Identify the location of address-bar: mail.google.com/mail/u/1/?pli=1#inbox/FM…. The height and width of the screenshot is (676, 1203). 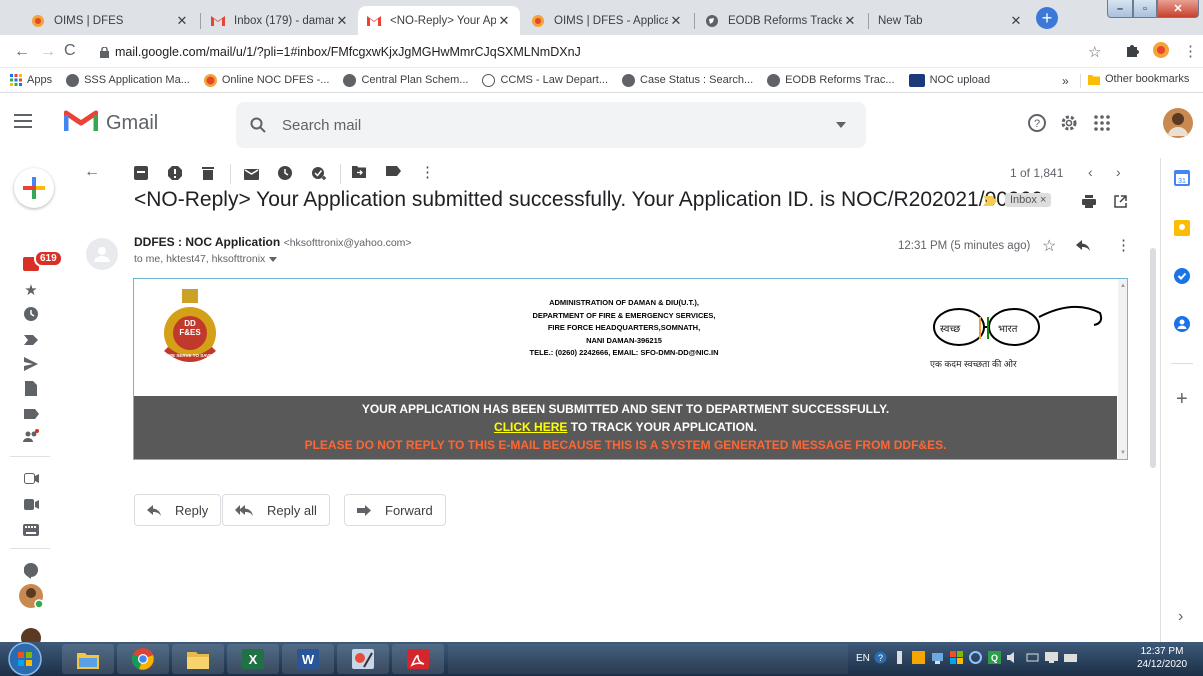
(600, 52).